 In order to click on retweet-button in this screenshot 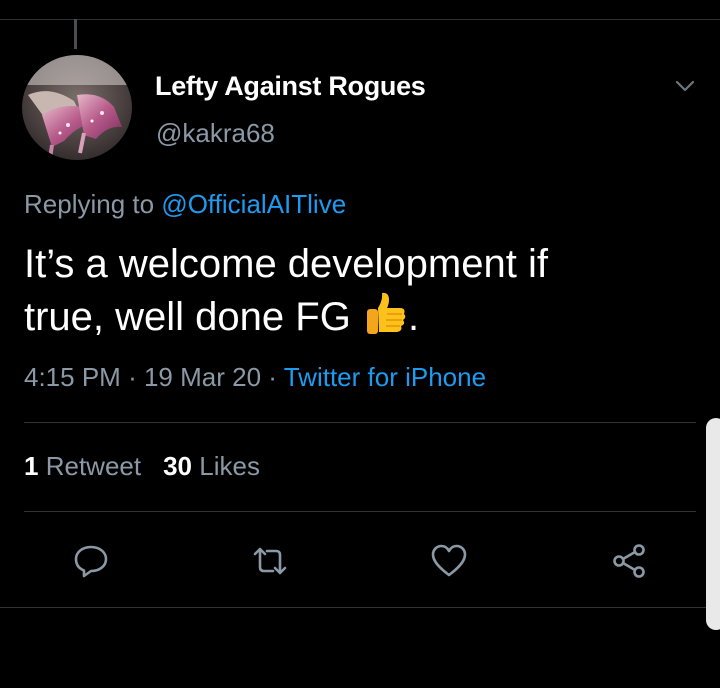, I will do `click(270, 561)`.